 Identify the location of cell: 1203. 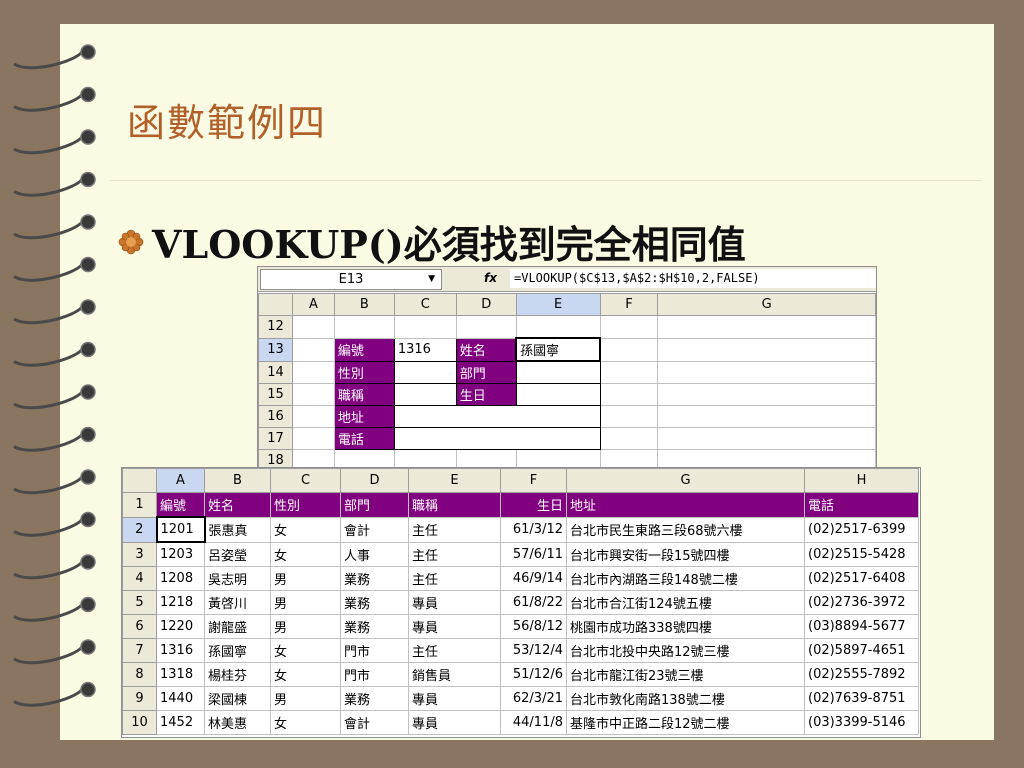
(180, 554).